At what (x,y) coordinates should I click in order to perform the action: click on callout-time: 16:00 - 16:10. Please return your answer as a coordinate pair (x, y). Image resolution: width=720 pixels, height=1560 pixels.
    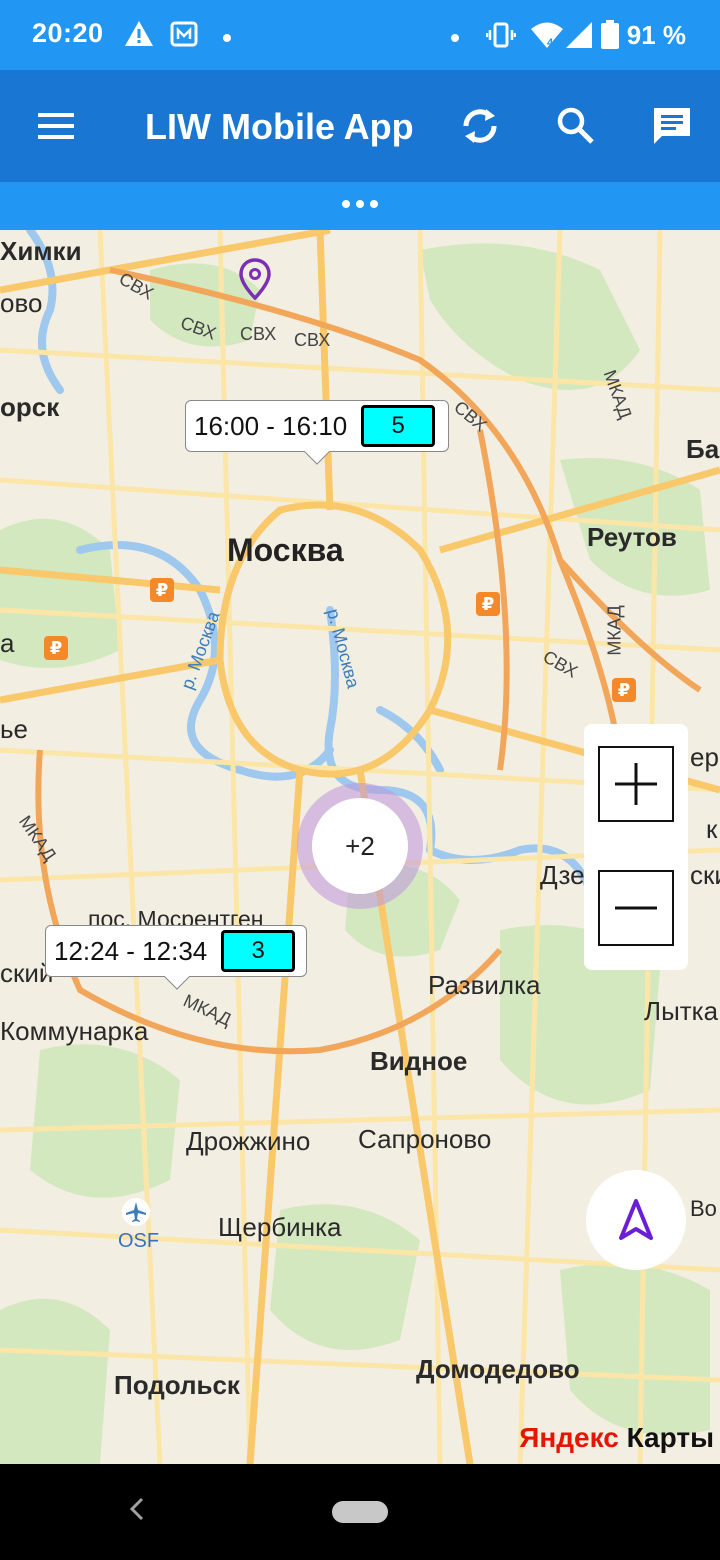
    Looking at the image, I should click on (271, 425).